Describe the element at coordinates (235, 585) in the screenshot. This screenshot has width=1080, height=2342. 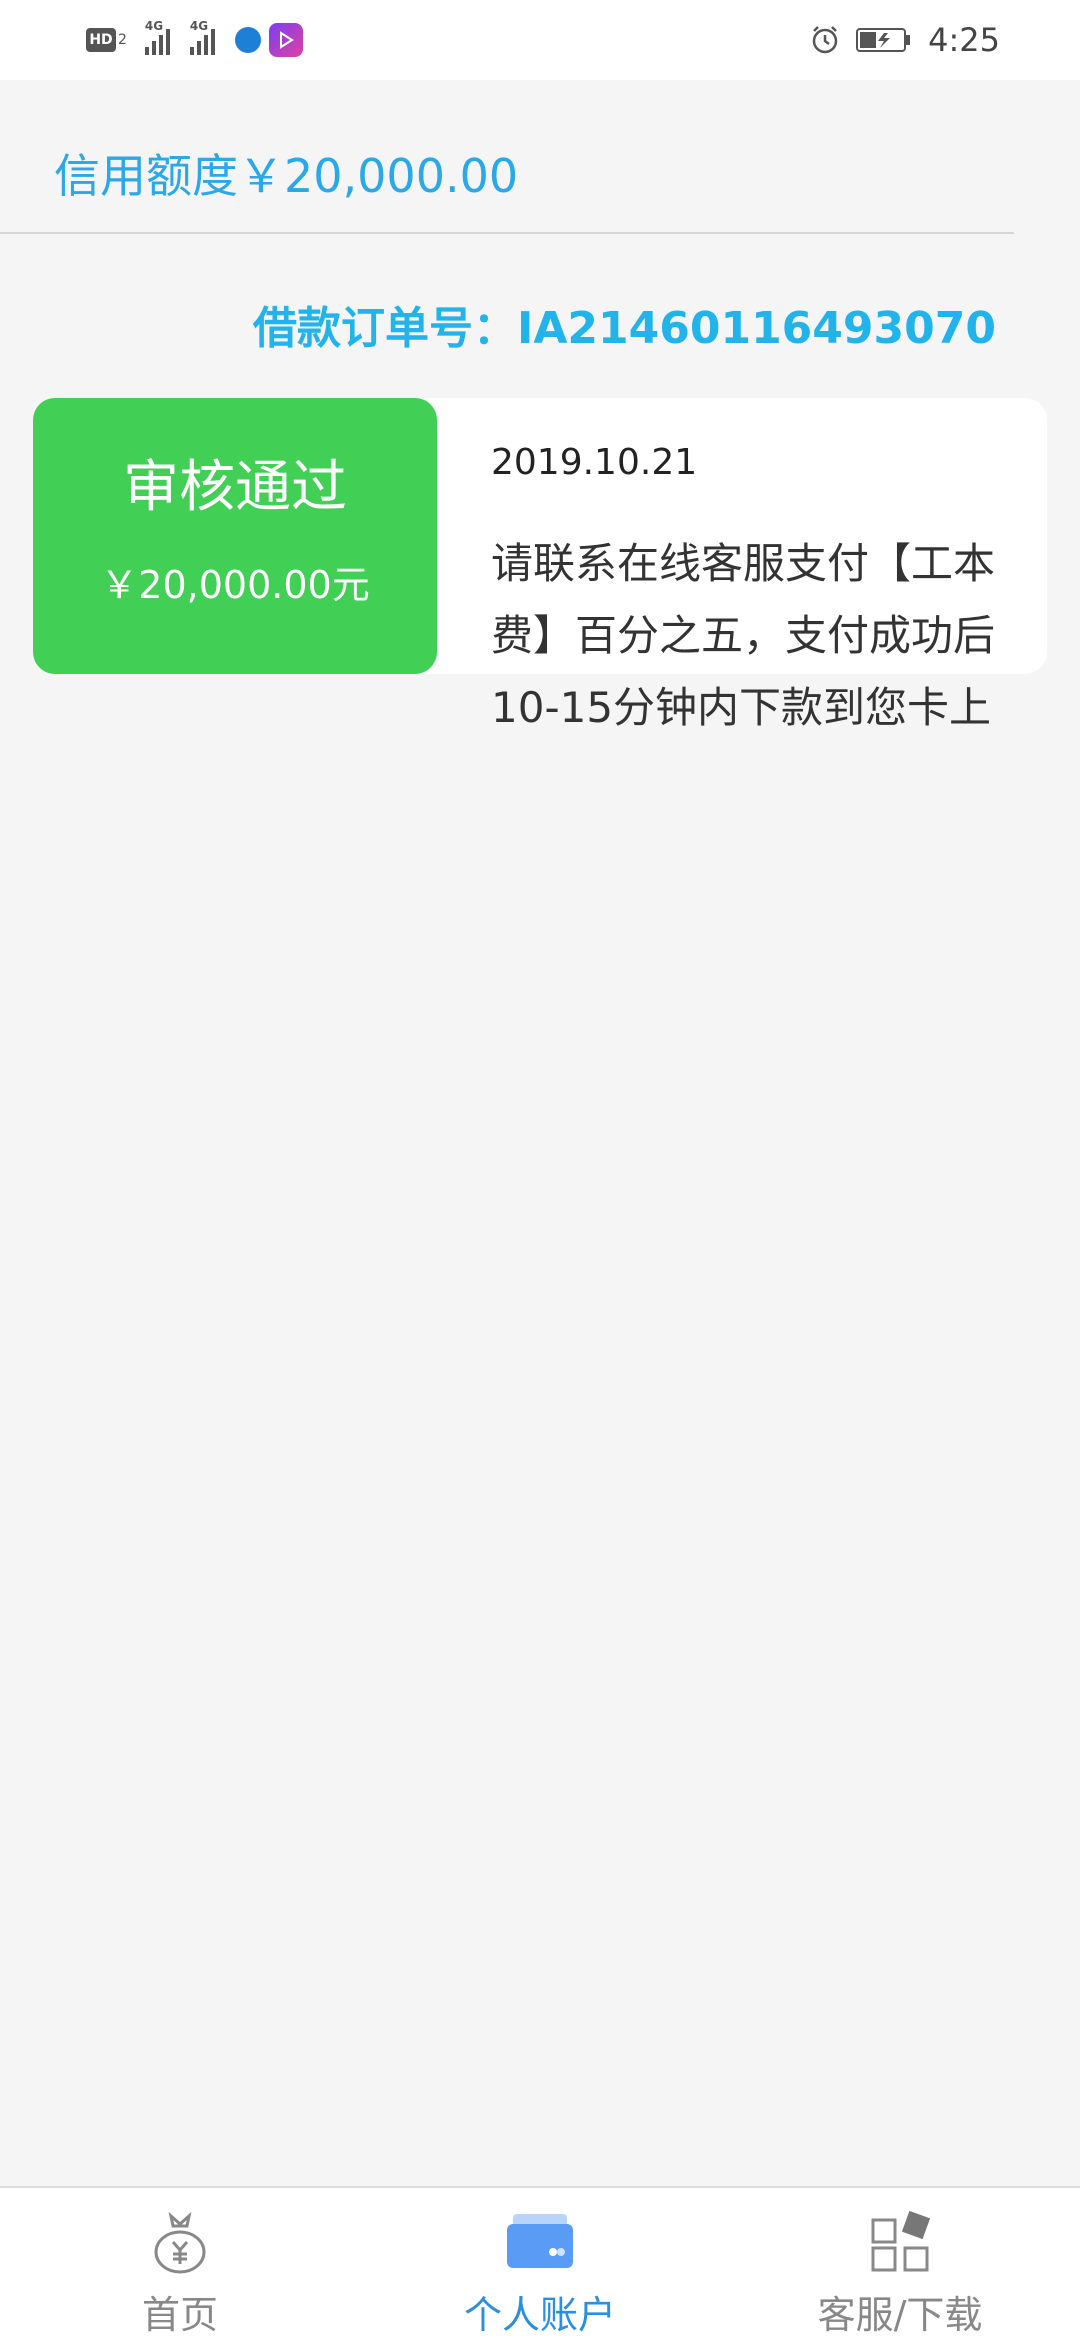
I see `approved-amount: ￥20,000.00元` at that location.